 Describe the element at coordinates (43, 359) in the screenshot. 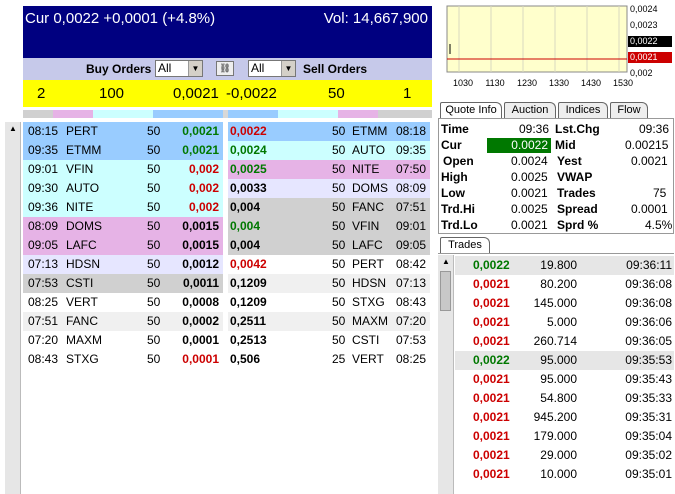

I see `order-time: 08:43` at that location.